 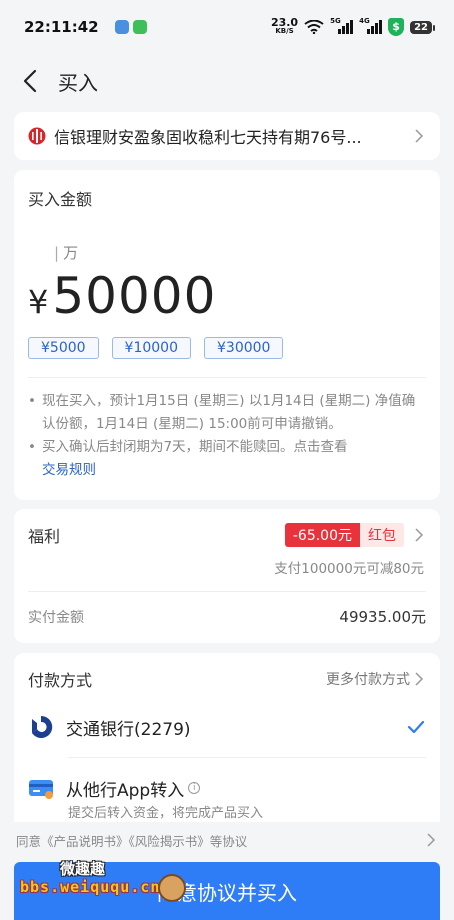 What do you see at coordinates (227, 535) in the screenshot?
I see `welfare-row: 福利 -65.00元 红包` at bounding box center [227, 535].